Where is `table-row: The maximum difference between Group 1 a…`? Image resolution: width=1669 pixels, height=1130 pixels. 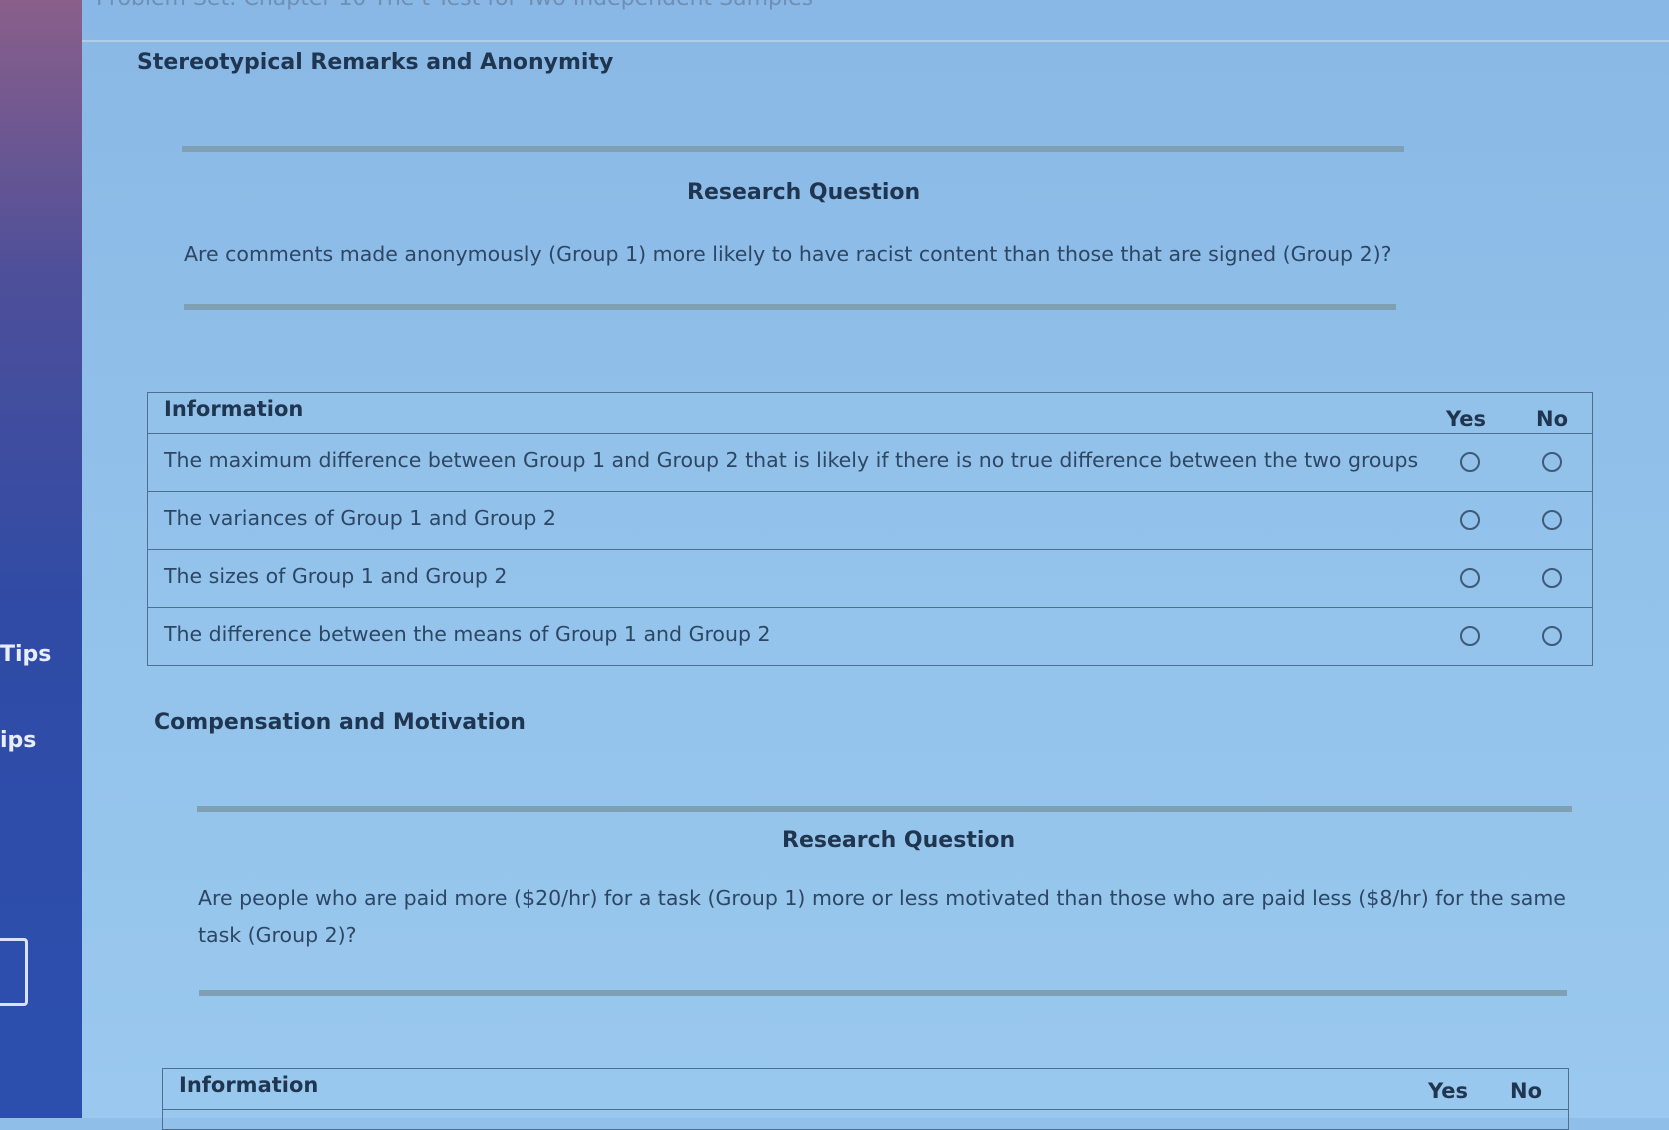 table-row: The maximum difference between Group 1 a… is located at coordinates (870, 463).